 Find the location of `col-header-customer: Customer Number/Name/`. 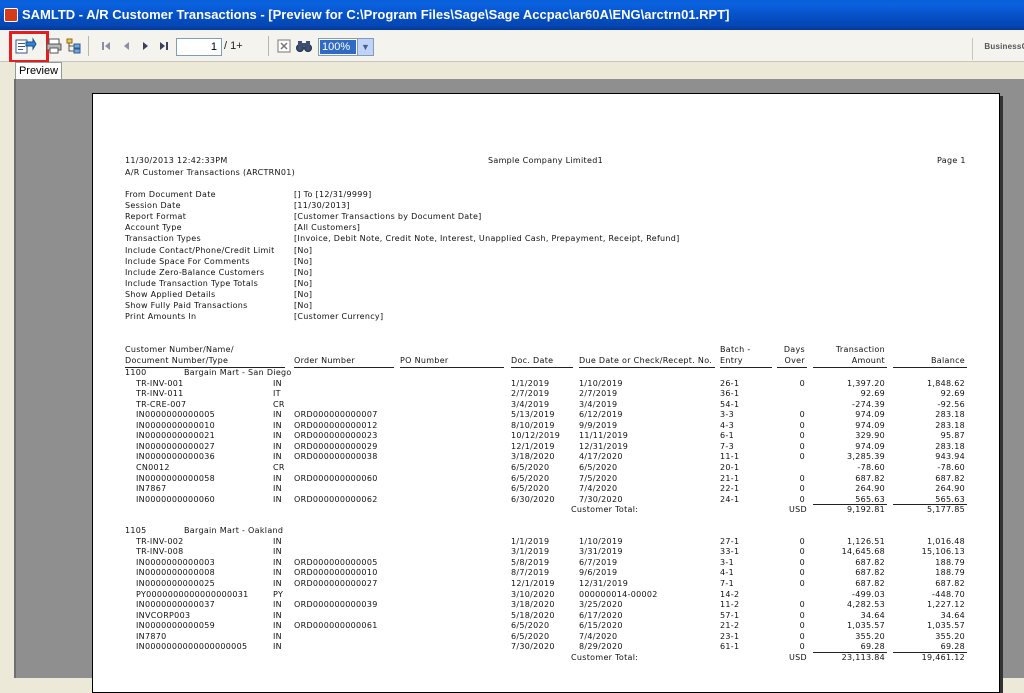

col-header-customer: Customer Number/Name/ is located at coordinates (179, 349).